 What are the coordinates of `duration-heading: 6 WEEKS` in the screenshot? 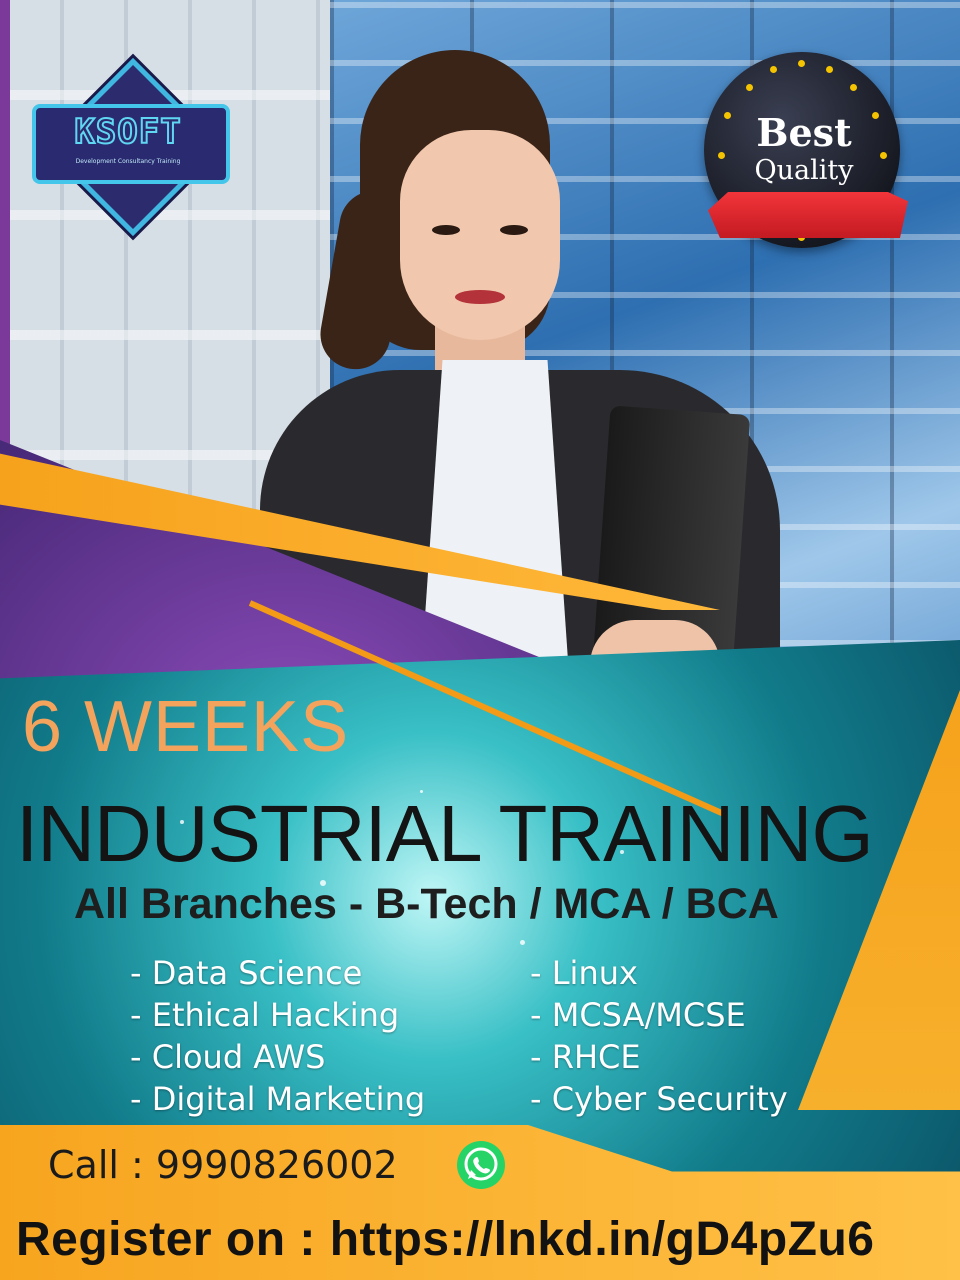 It's located at (186, 727).